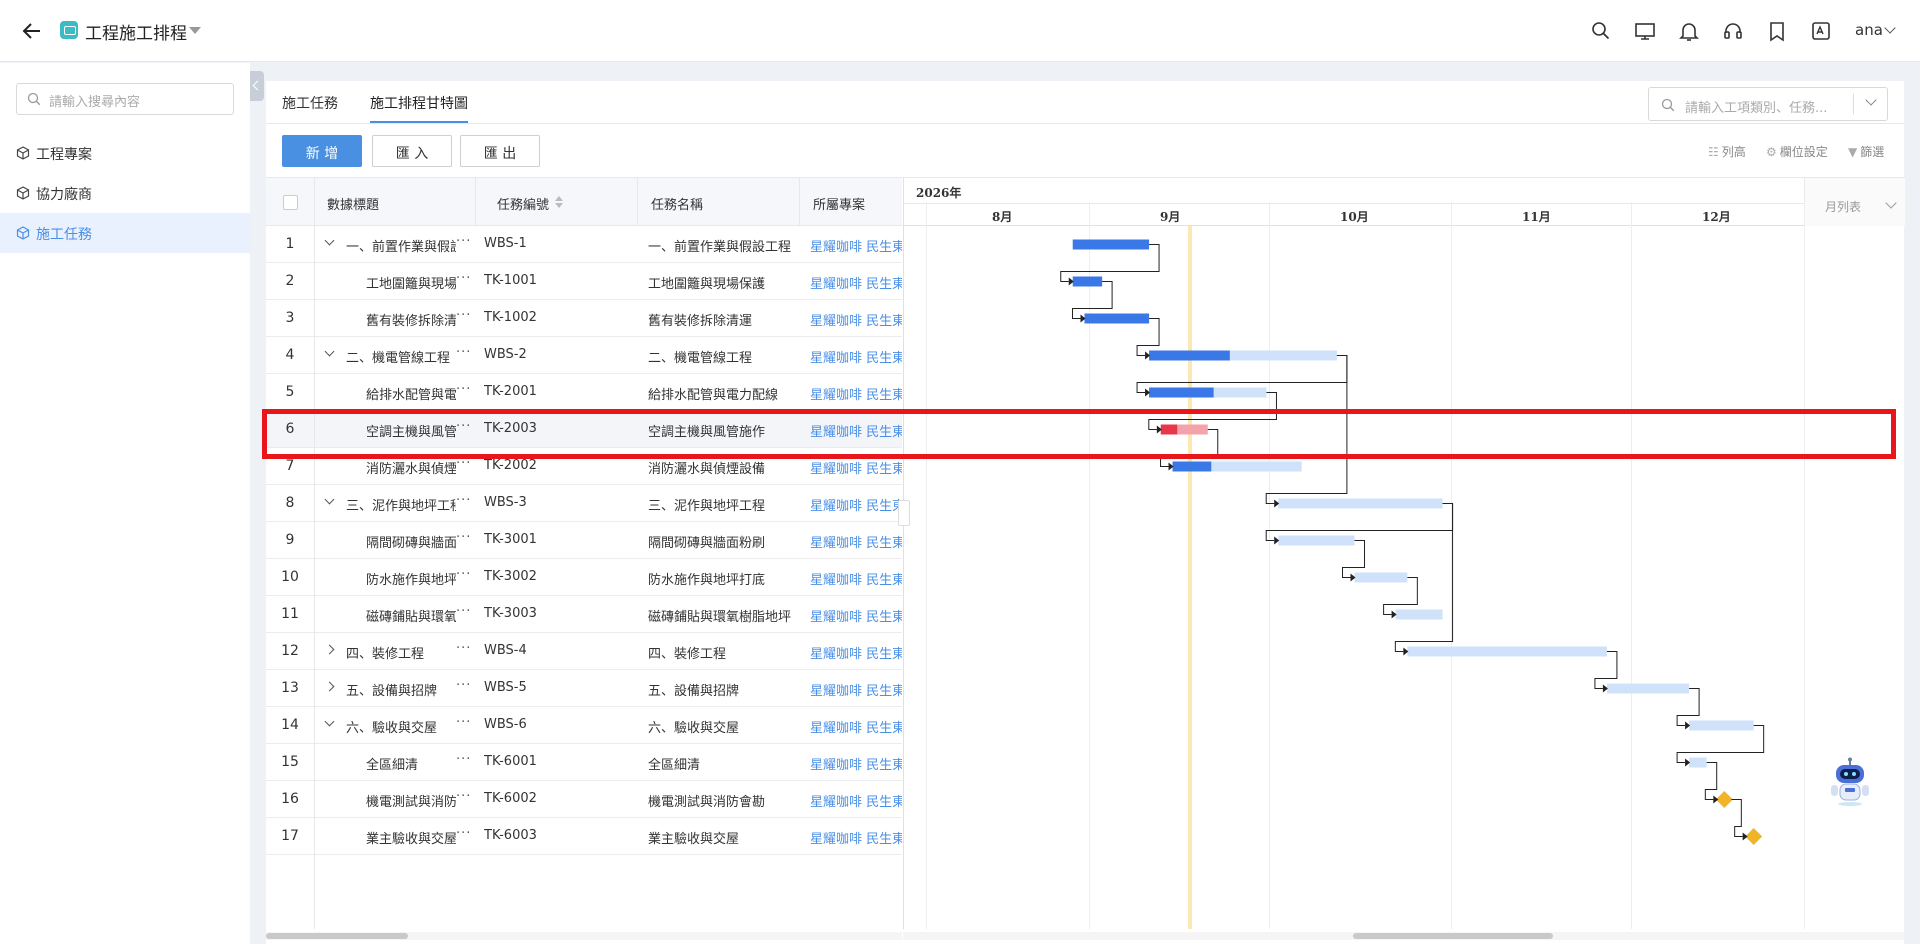  Describe the element at coordinates (195, 30) in the screenshot. I see `app-switch-caret-icon` at that location.